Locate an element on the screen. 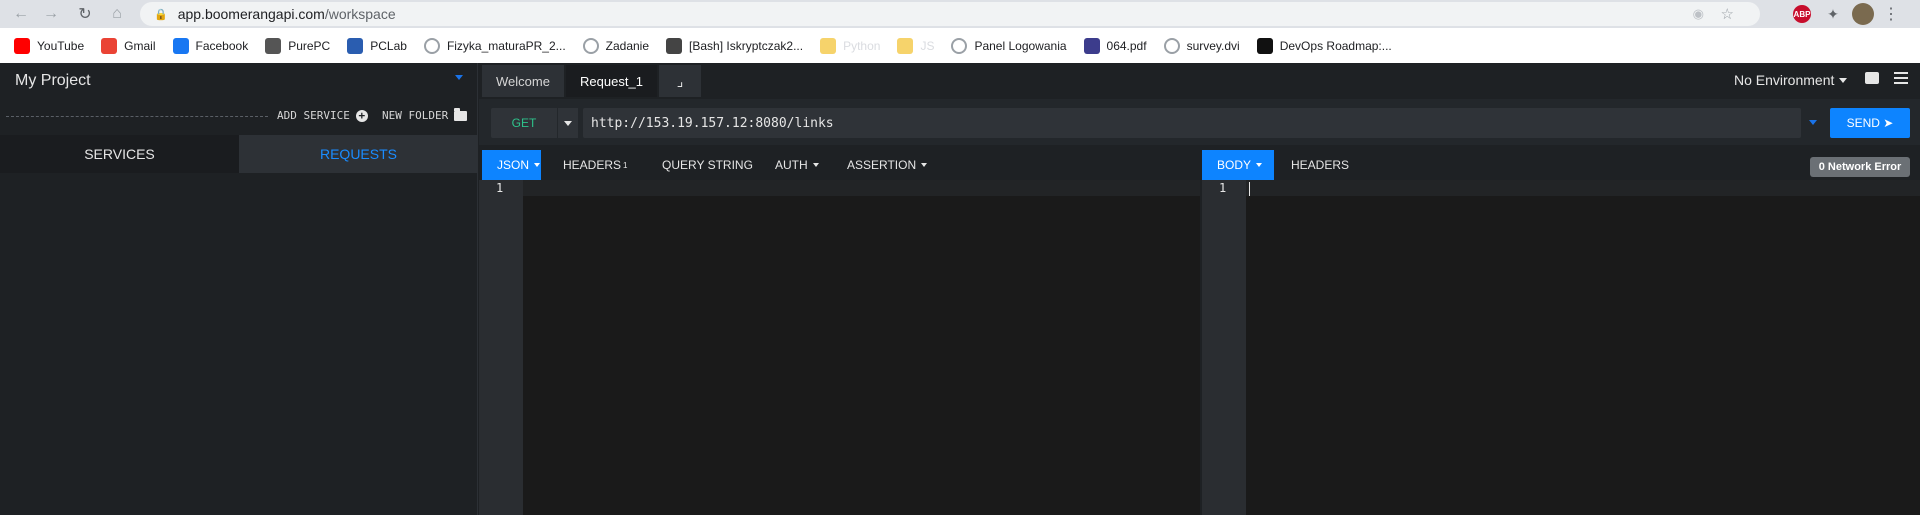  bookmark-label: Panel Logowania is located at coordinates (1020, 45).